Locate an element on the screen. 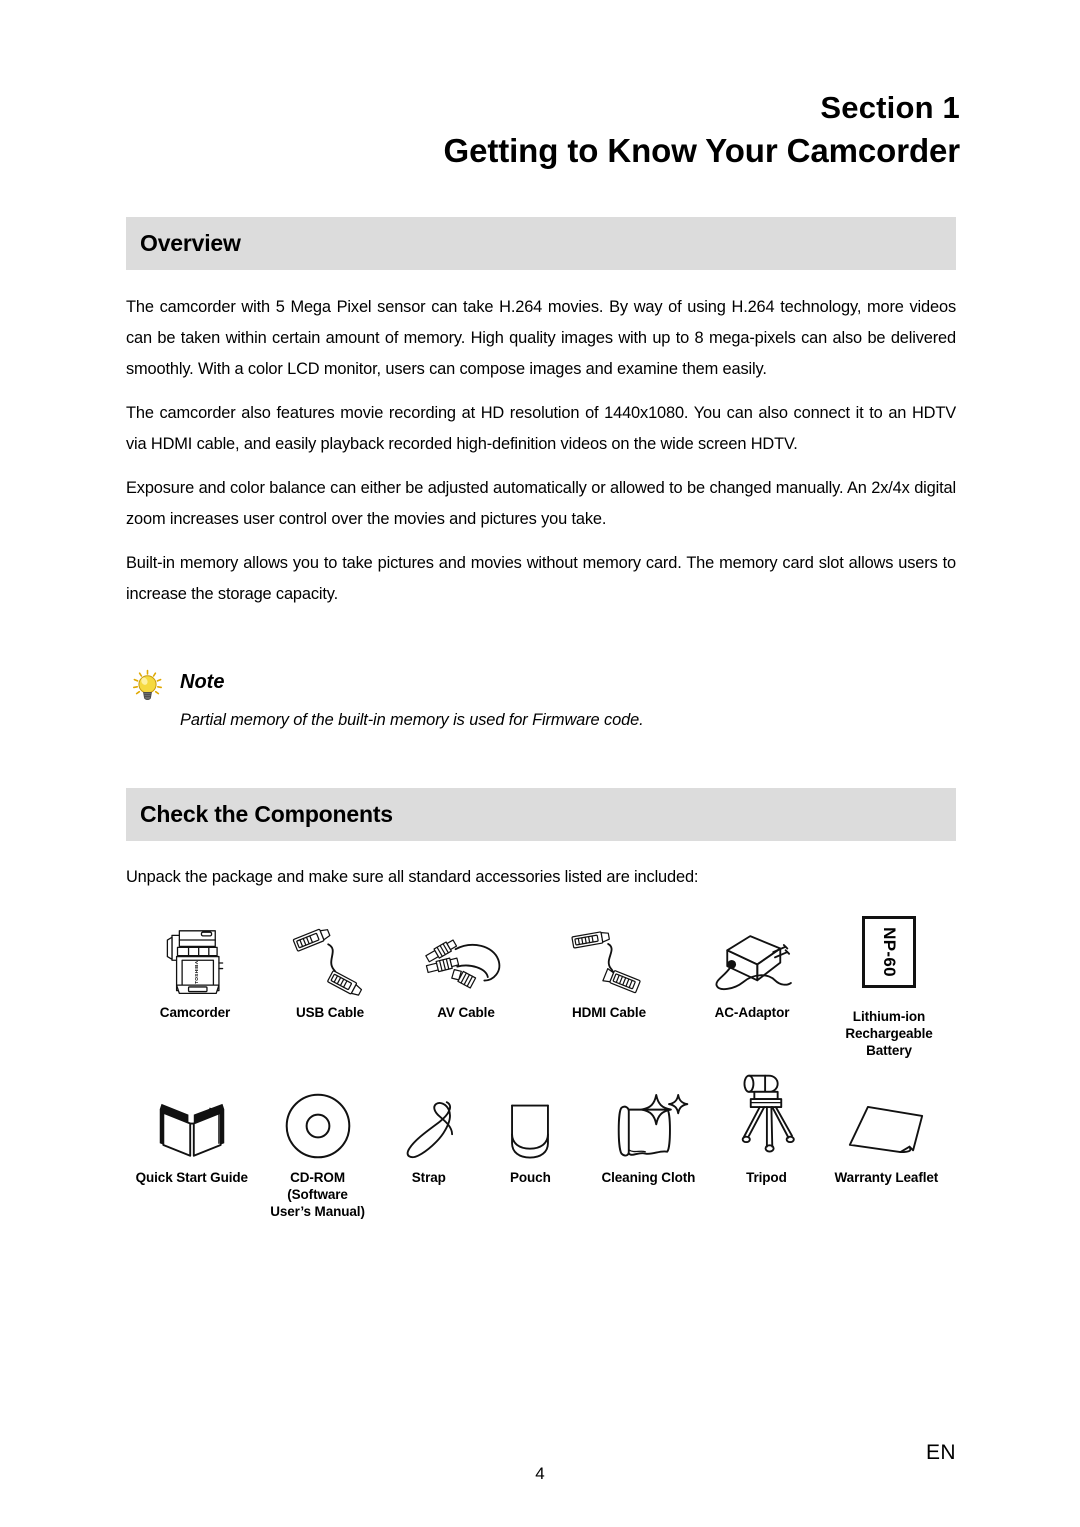  component-quick-start-guide: Quick Start Guide is located at coordinates (192, 1128).